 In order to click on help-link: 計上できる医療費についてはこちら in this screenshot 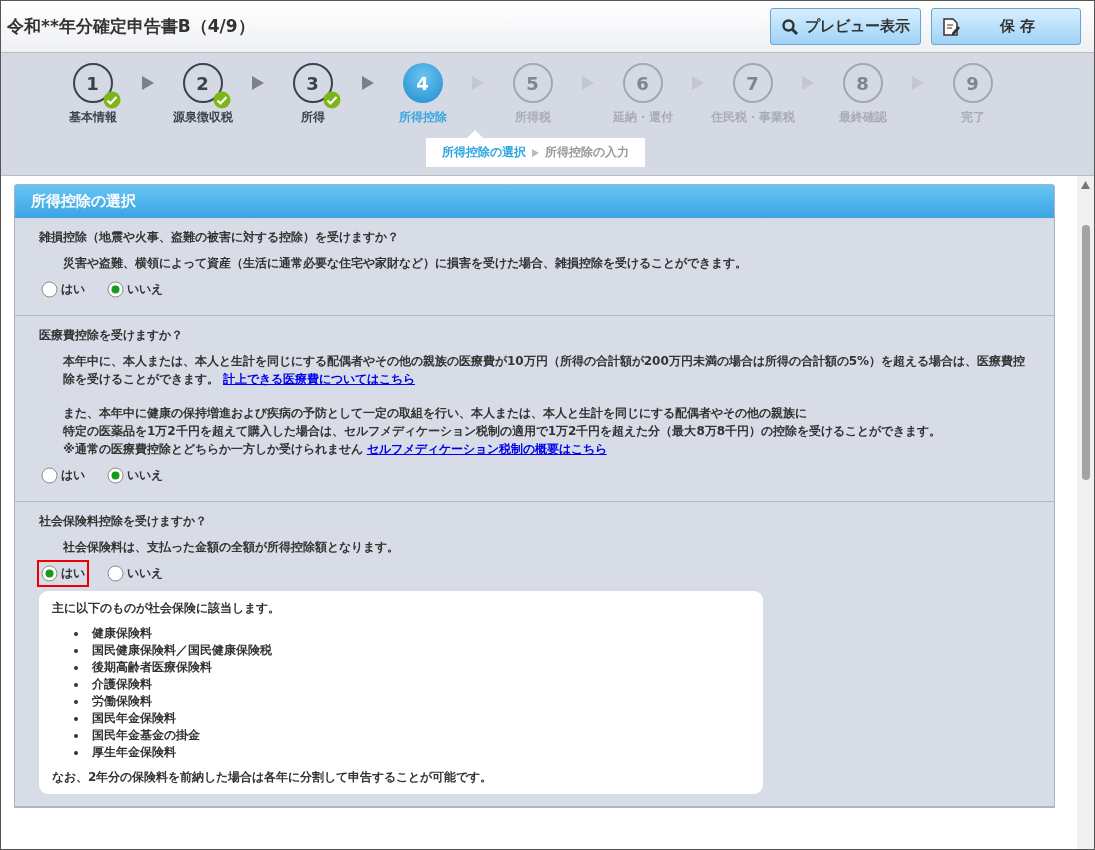, I will do `click(319, 379)`.